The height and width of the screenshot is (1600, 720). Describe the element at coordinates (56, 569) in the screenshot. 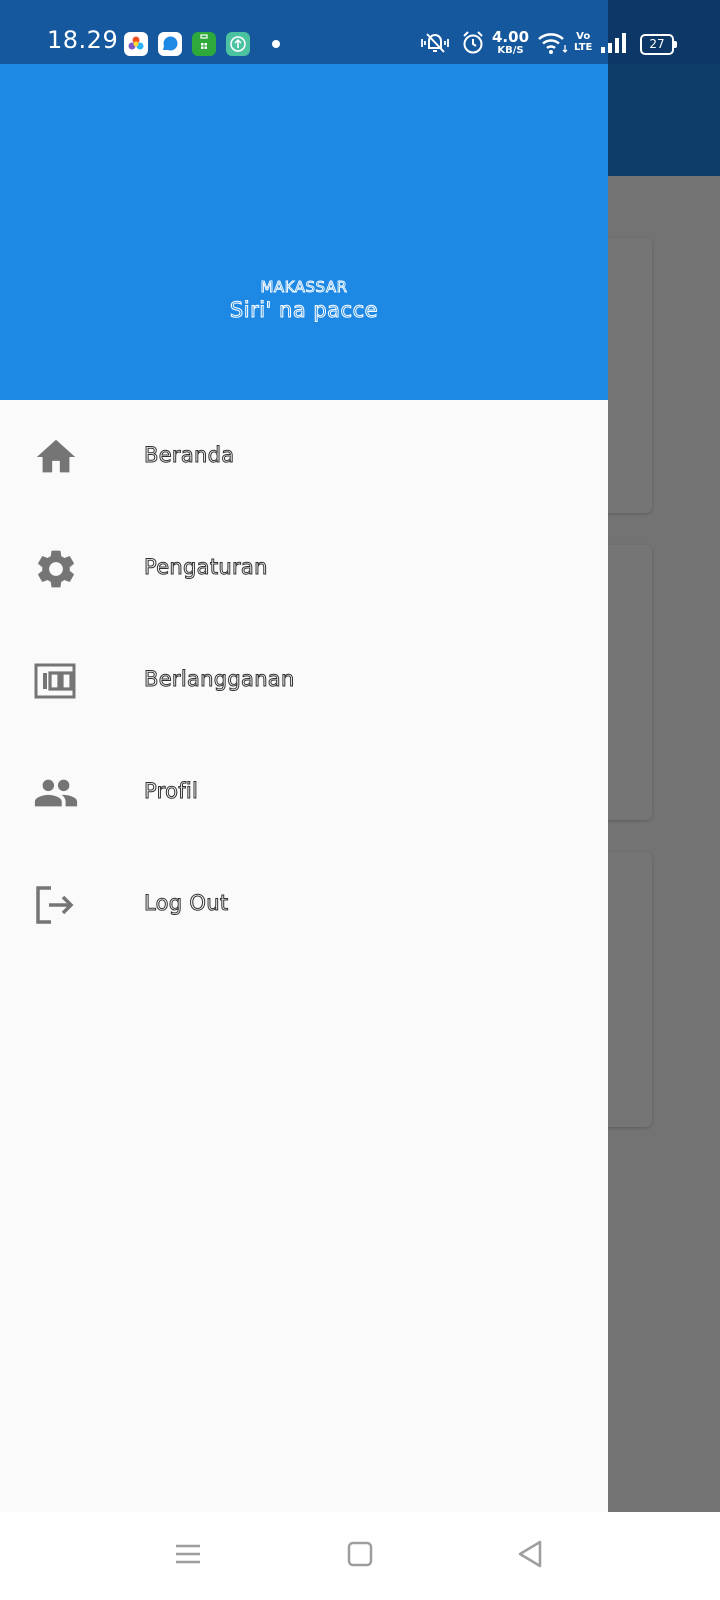

I see `gear-icon` at that location.